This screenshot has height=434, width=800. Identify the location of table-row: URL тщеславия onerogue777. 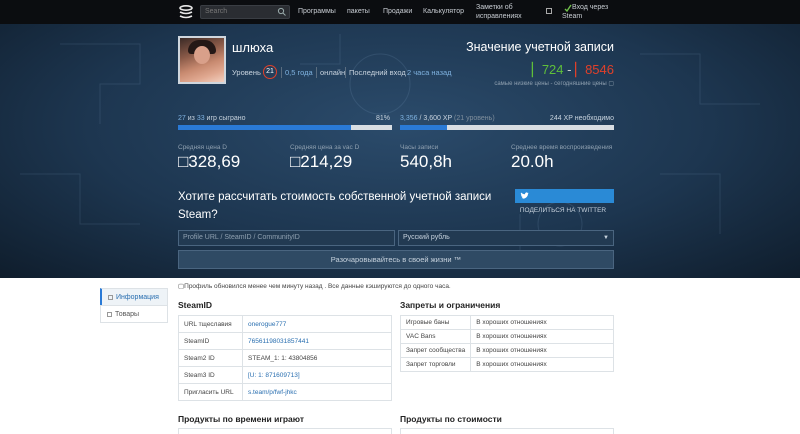
(285, 324).